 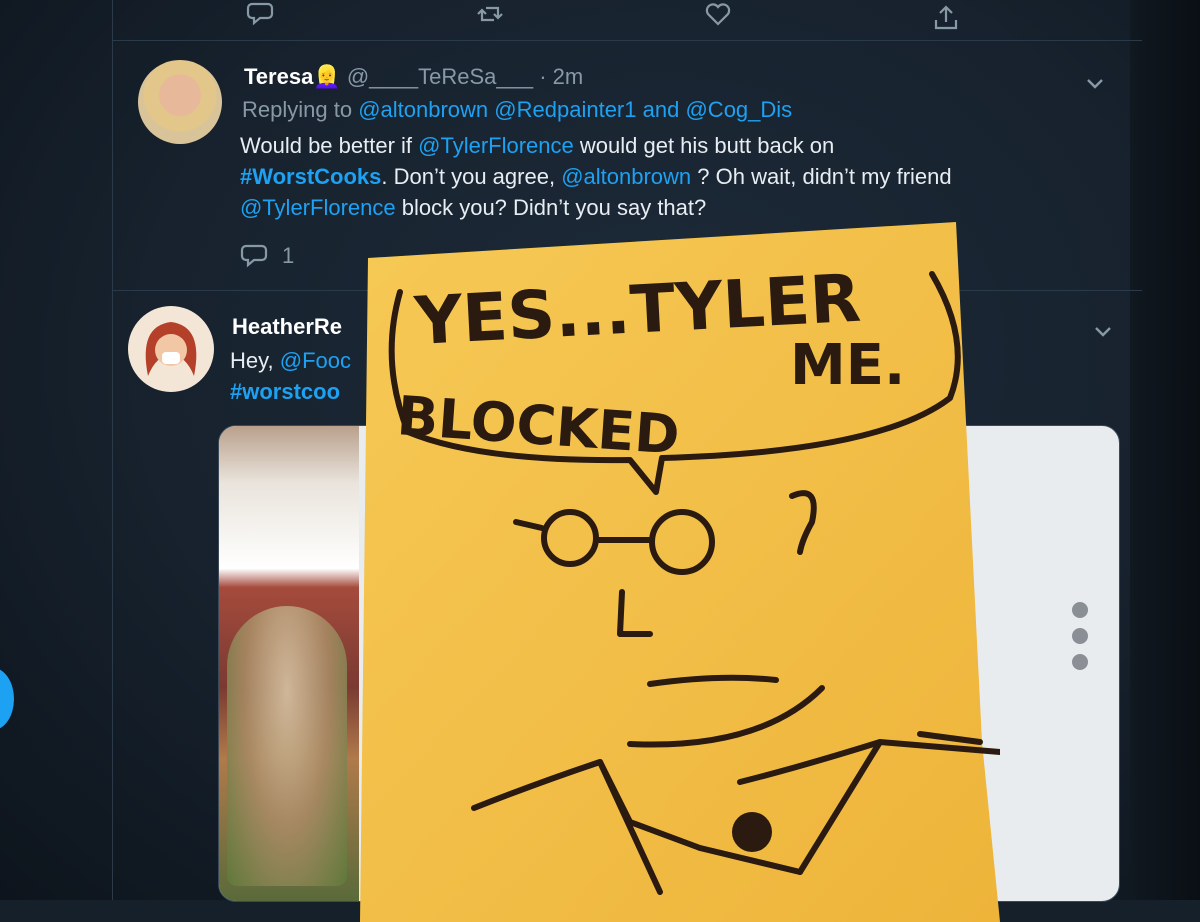 What do you see at coordinates (327, 76) in the screenshot?
I see `name-emoji: 👱‍♀️` at bounding box center [327, 76].